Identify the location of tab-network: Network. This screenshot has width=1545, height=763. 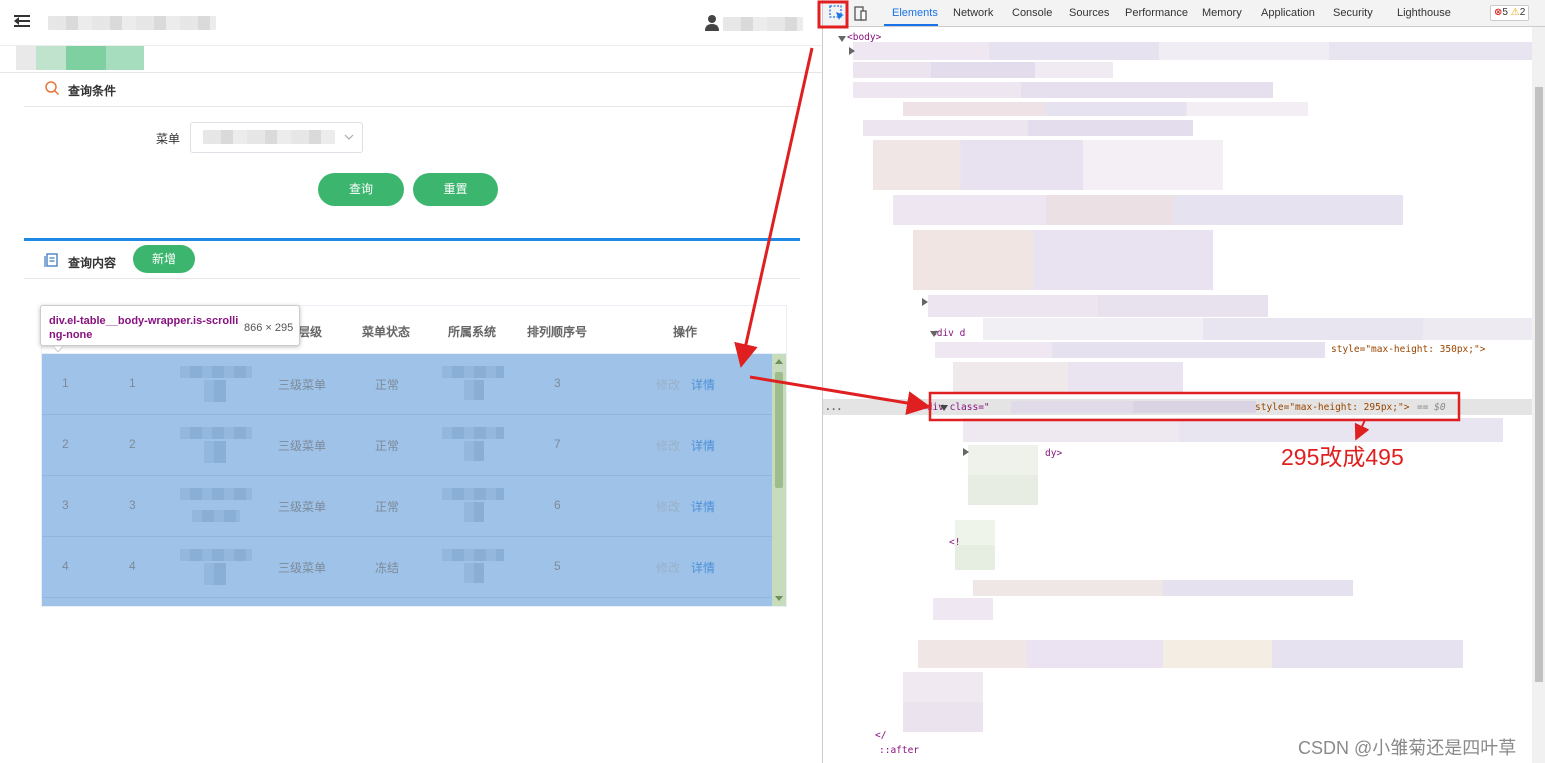
(973, 13).